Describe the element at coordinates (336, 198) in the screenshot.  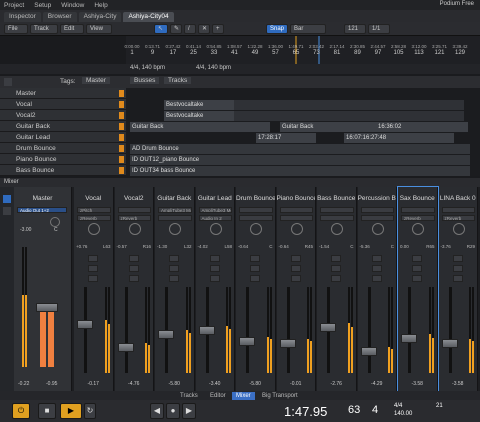
I see `strip-name: Bass Bounce` at that location.